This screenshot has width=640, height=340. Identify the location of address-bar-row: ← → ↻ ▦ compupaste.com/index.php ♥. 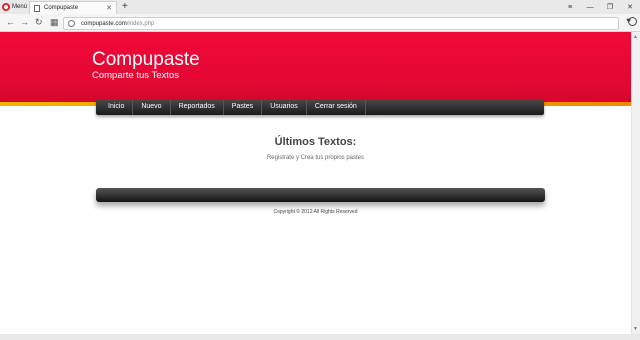
(320, 23).